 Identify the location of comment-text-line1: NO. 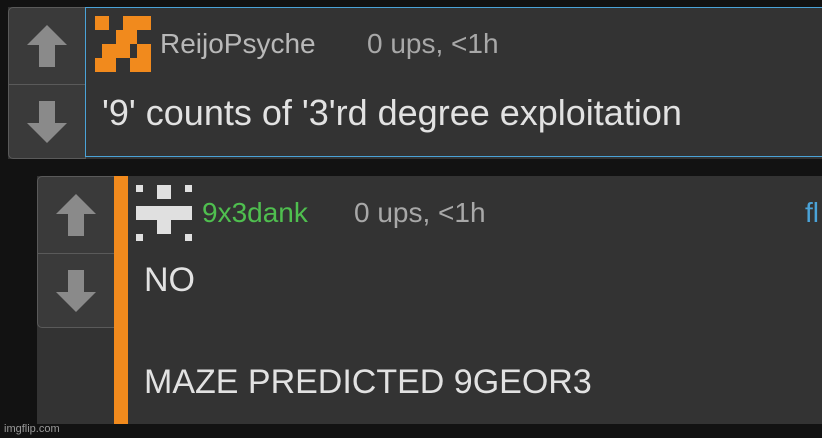
(169, 280).